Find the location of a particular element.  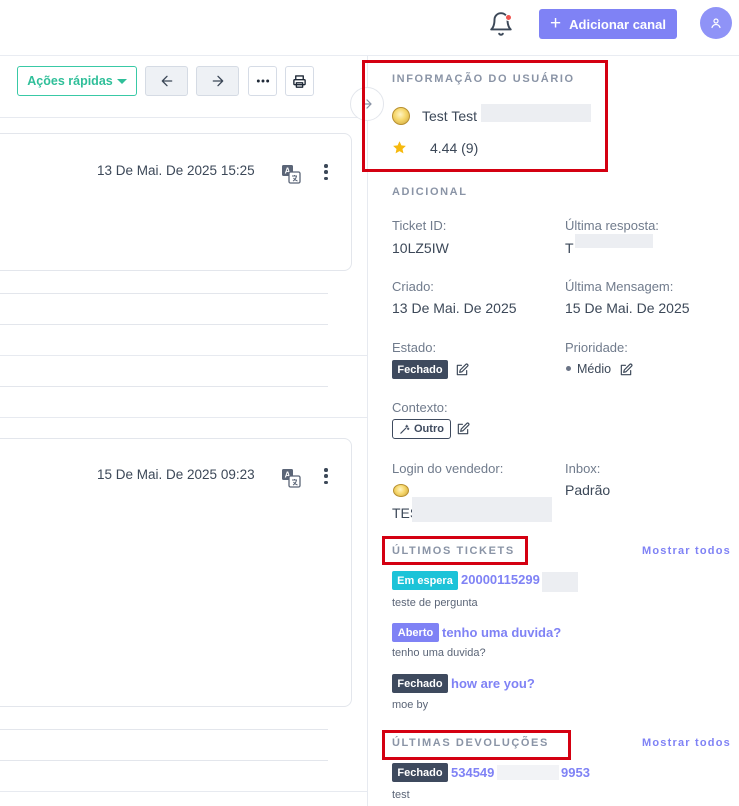

print-icon is located at coordinates (299, 81).